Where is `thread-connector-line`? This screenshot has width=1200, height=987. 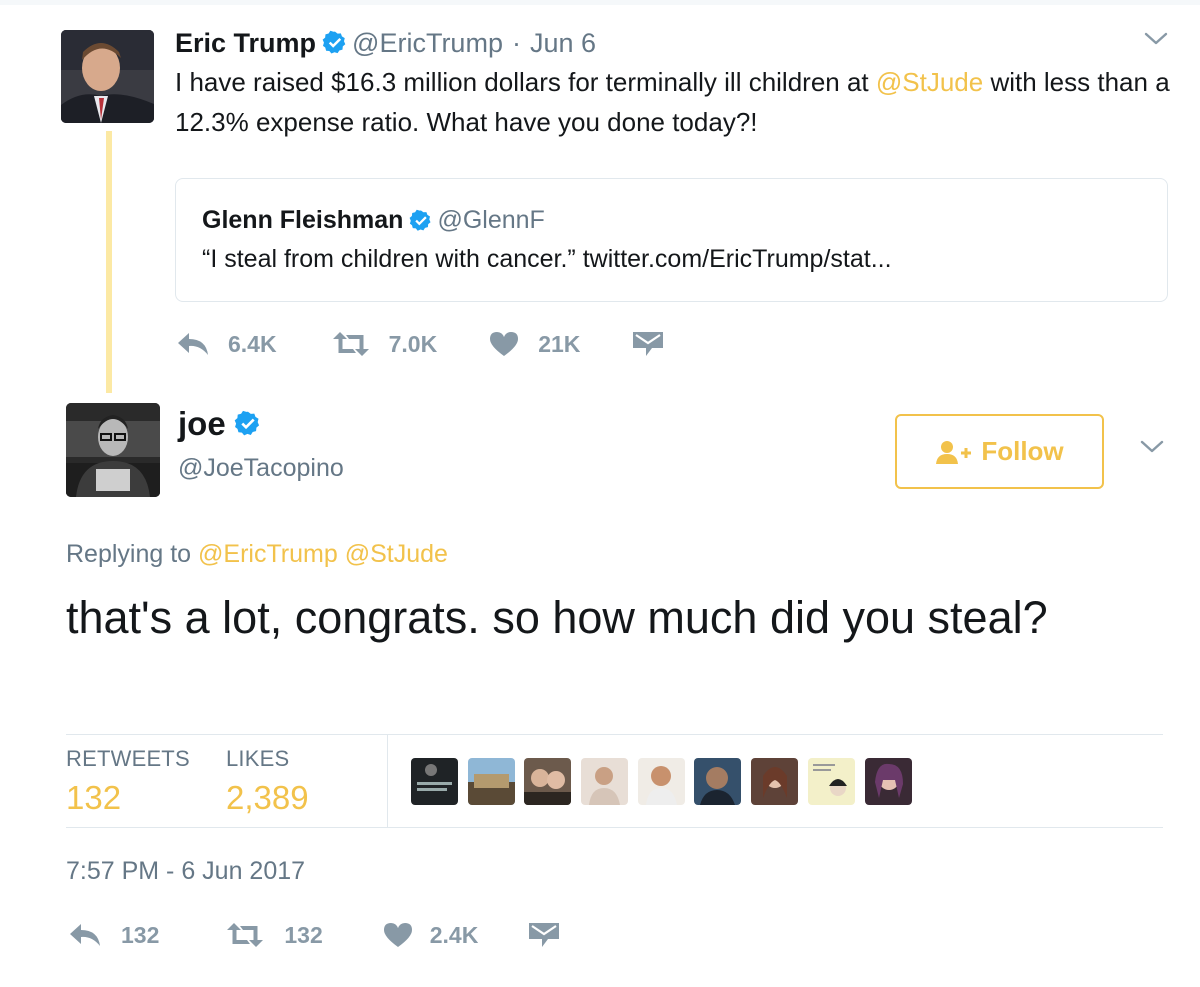
thread-connector-line is located at coordinates (109, 262).